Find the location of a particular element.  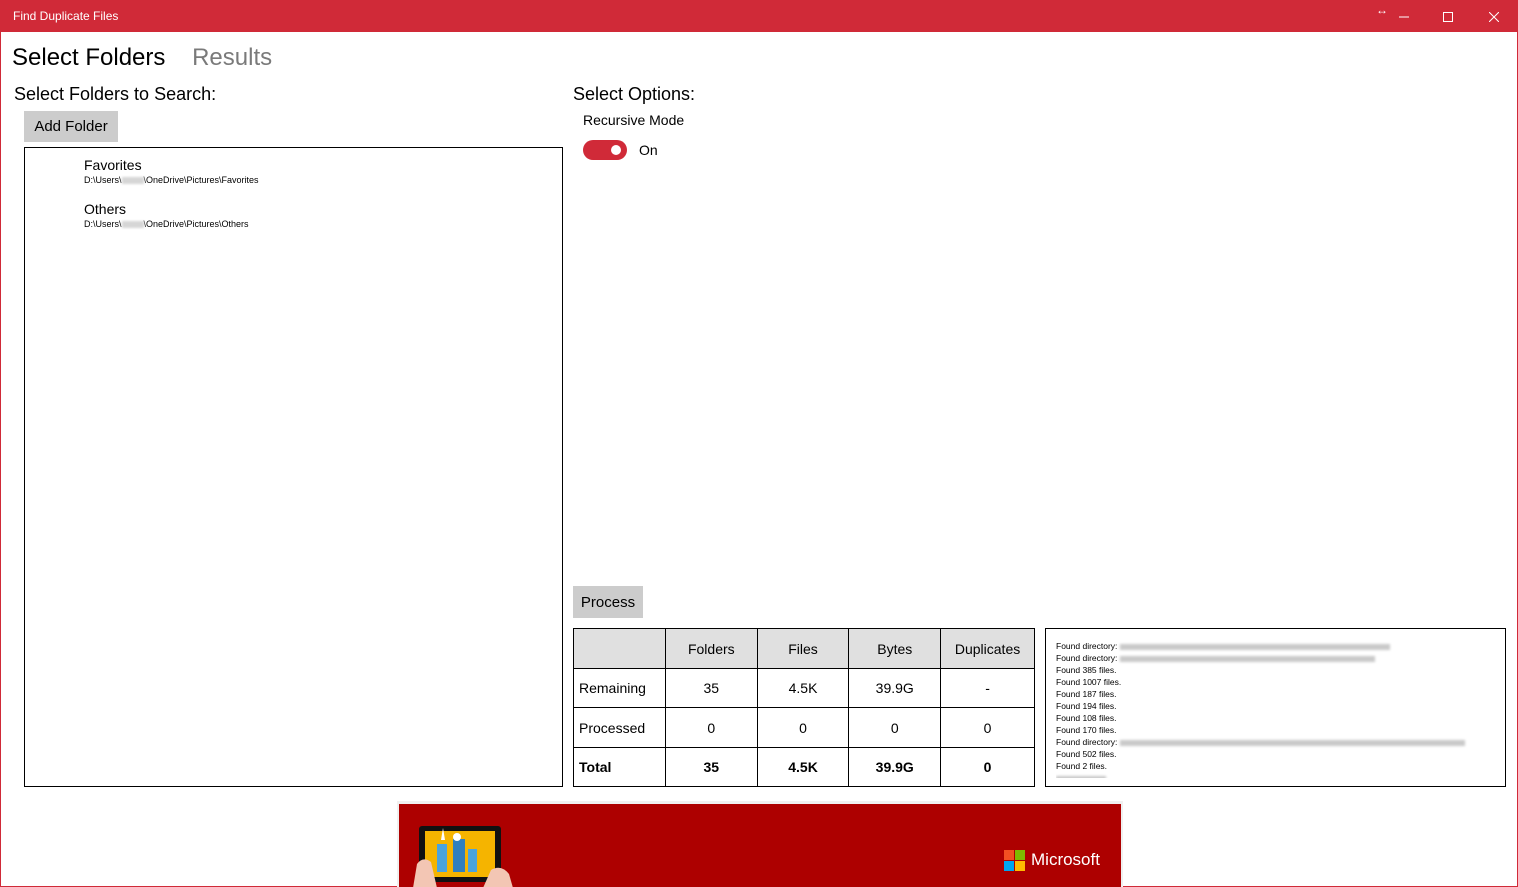

maximize-button is located at coordinates (1448, 16).